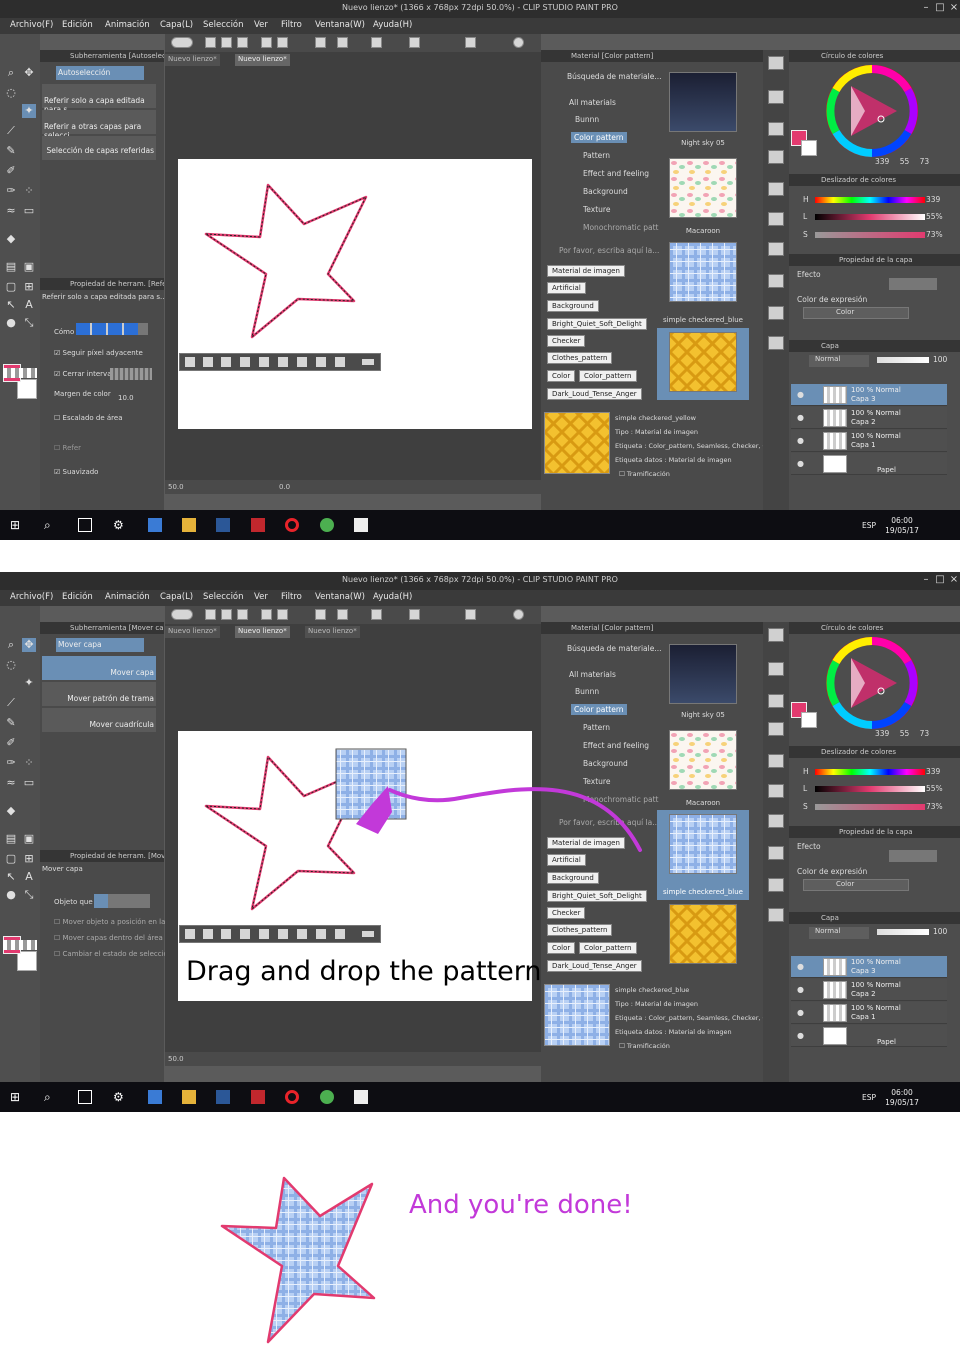  What do you see at coordinates (120, 525) in the screenshot?
I see `settings-gear-icon: ⚙` at bounding box center [120, 525].